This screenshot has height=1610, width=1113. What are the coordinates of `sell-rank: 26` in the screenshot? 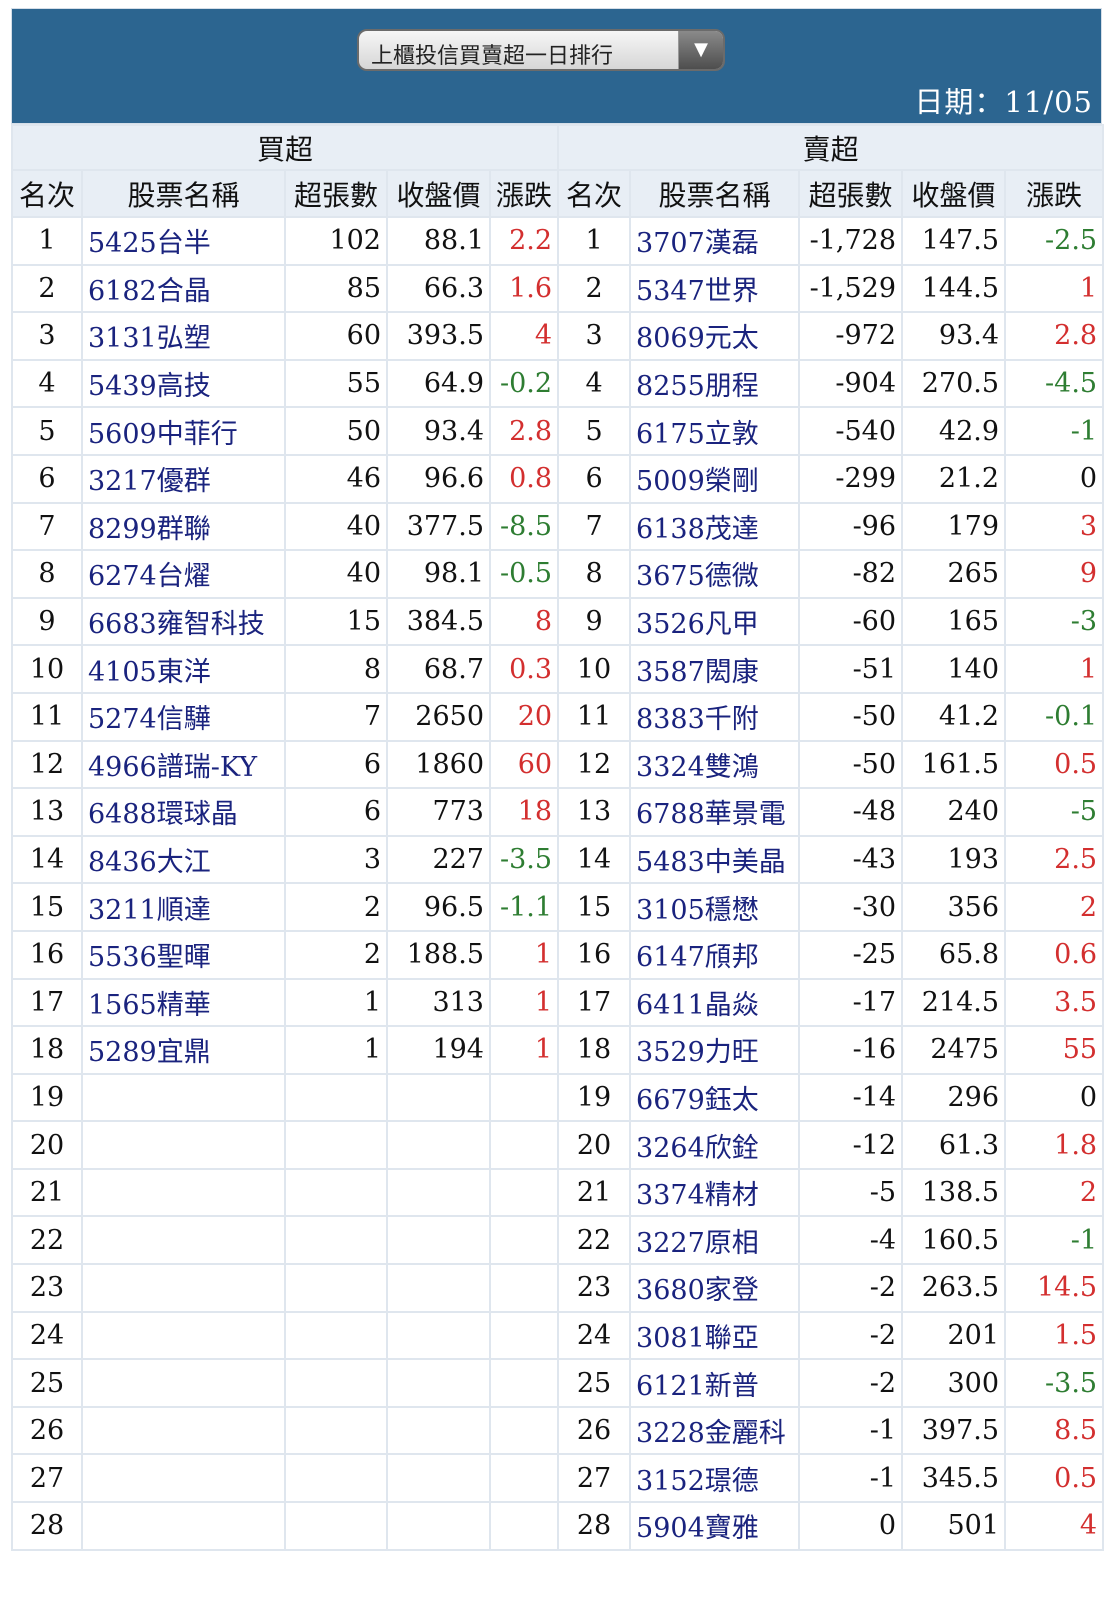 It's located at (594, 1430).